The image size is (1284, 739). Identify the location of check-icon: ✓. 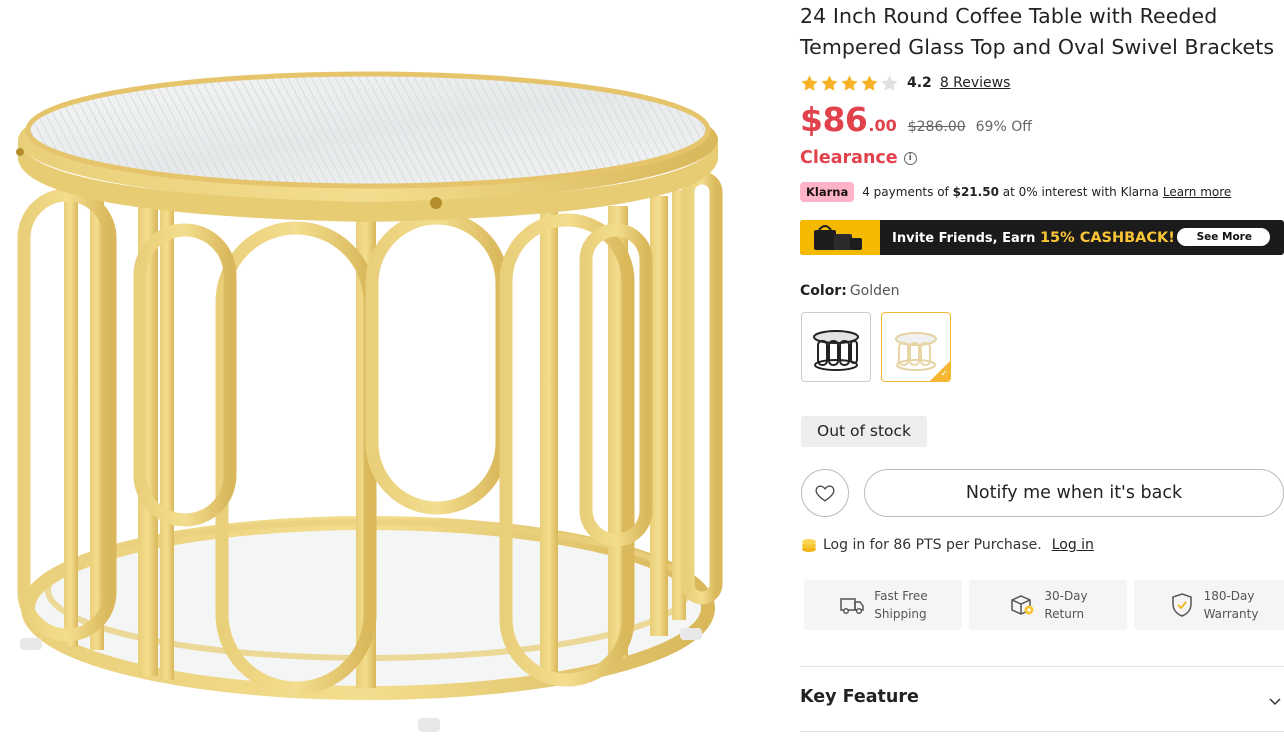
(944, 374).